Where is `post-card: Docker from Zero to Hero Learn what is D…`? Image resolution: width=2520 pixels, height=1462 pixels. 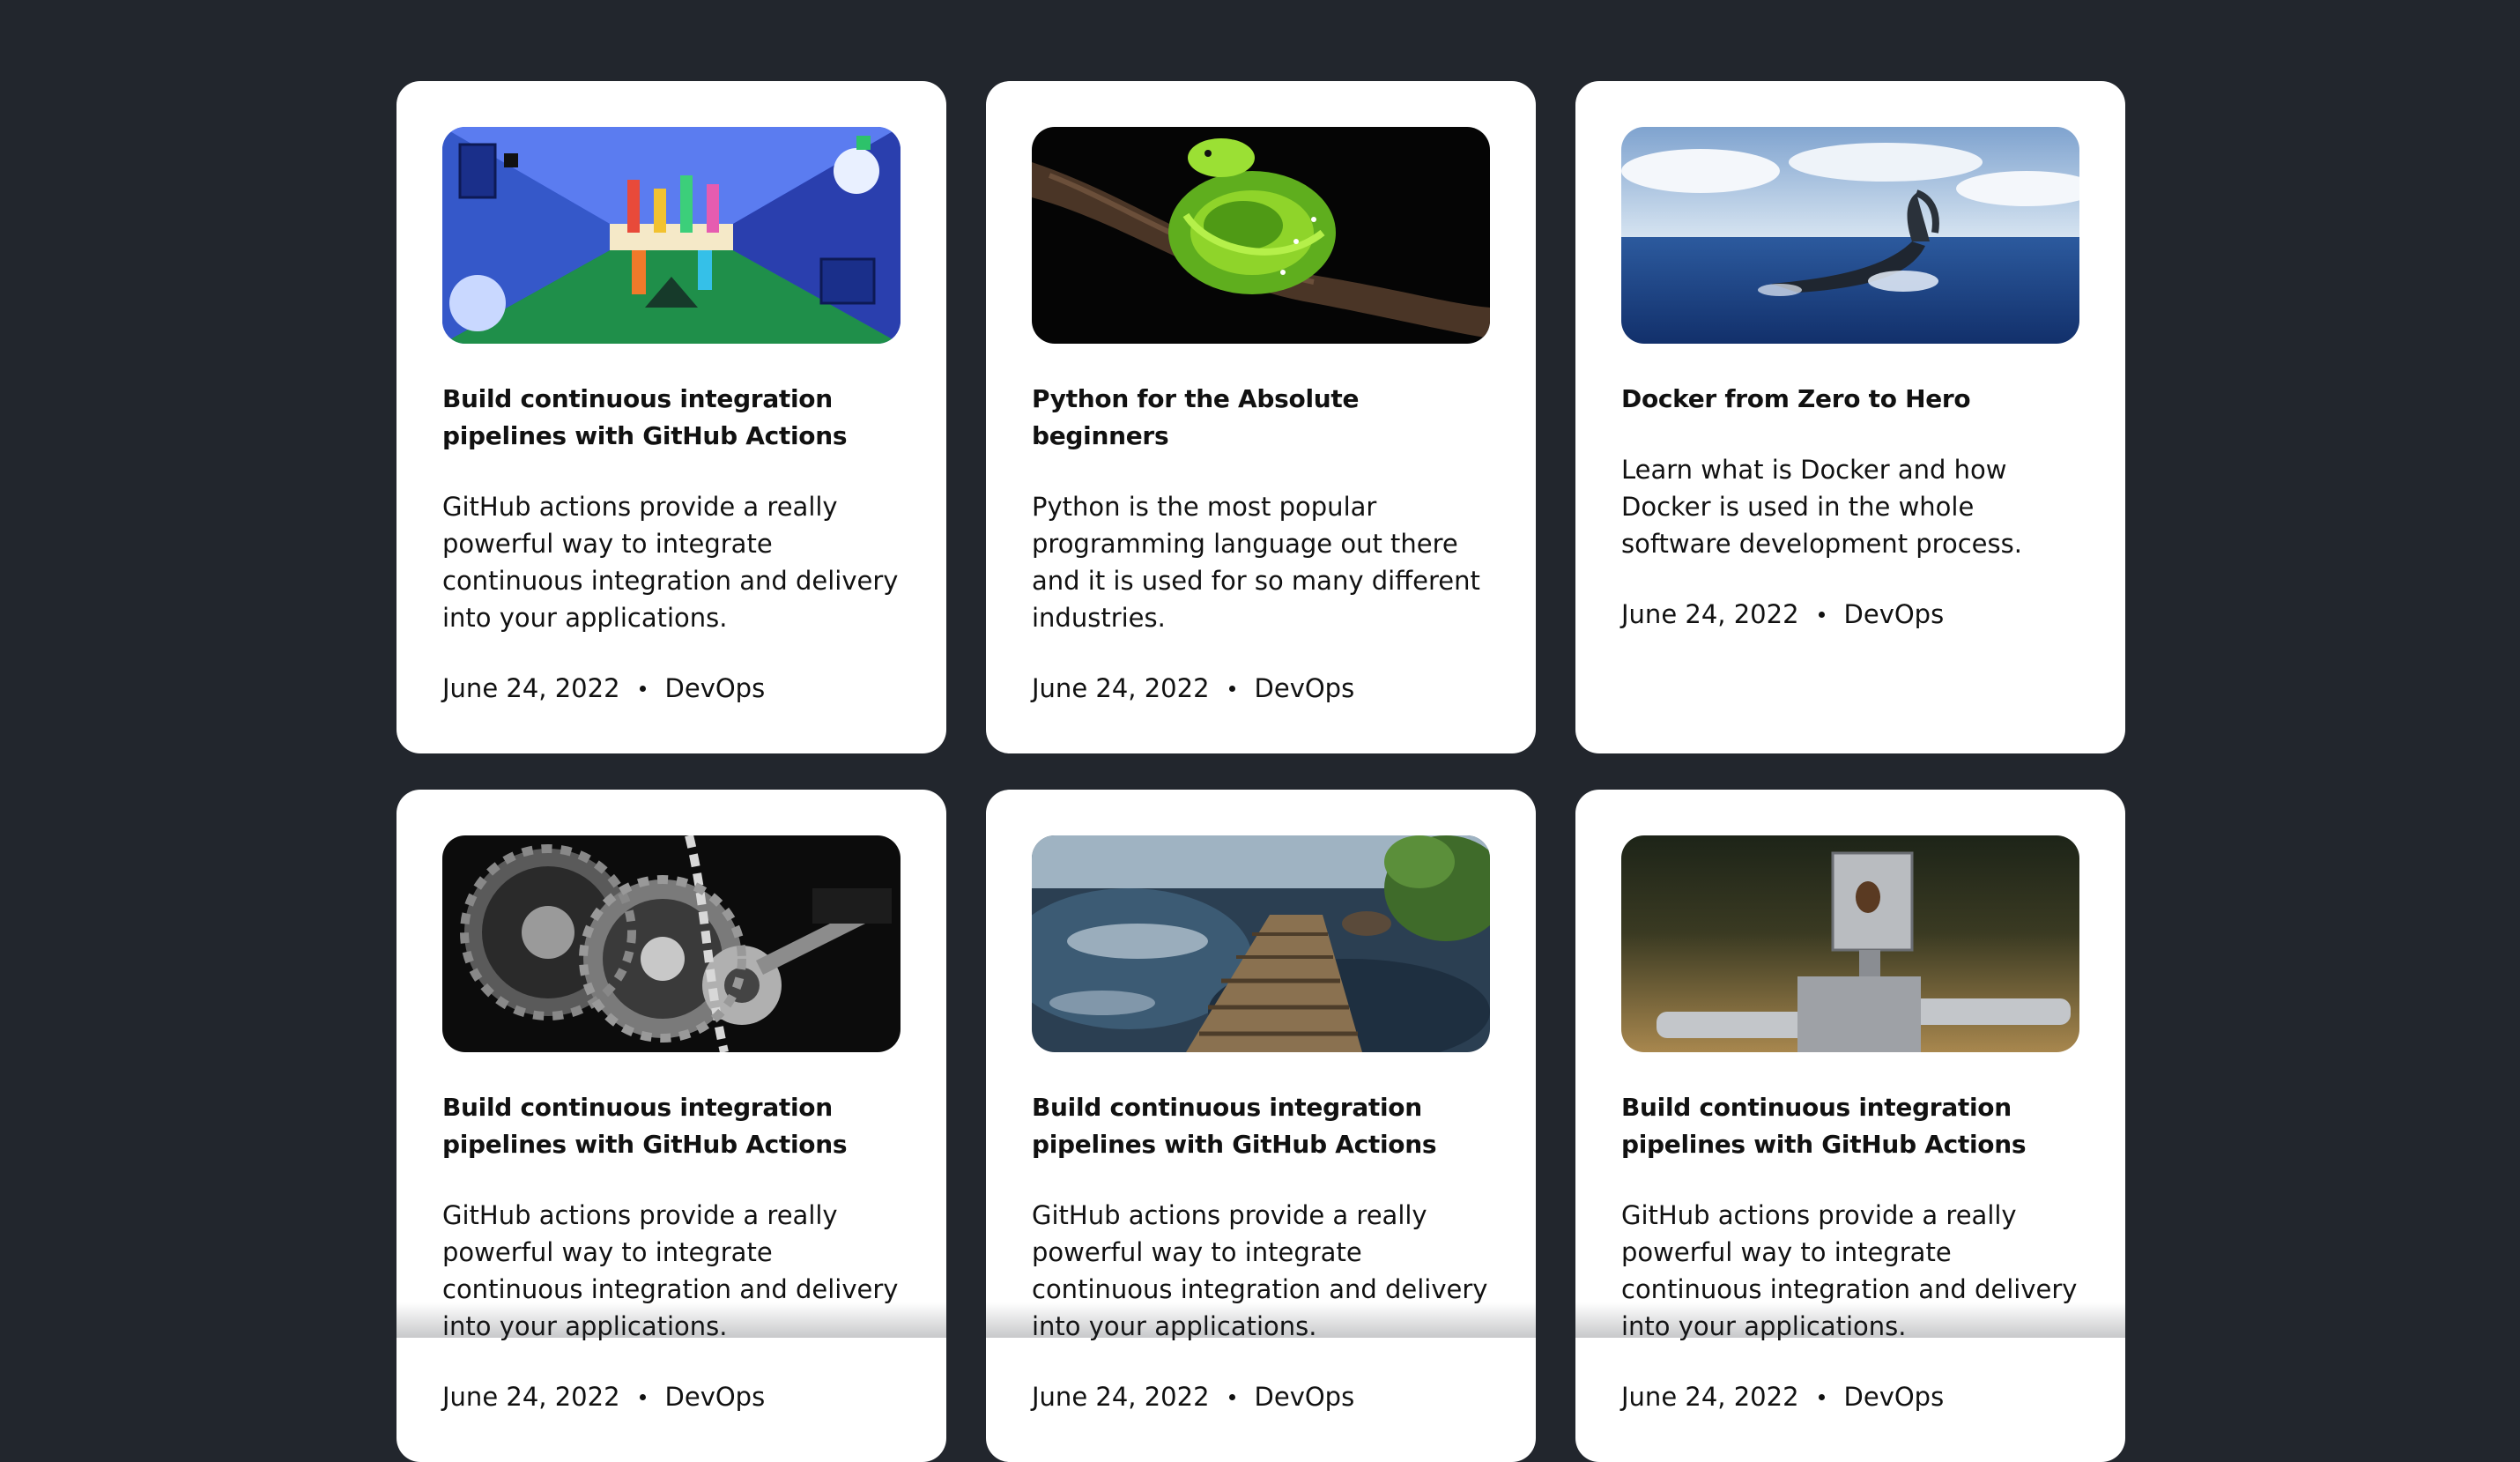 post-card: Docker from Zero to Hero Learn what is D… is located at coordinates (1850, 417).